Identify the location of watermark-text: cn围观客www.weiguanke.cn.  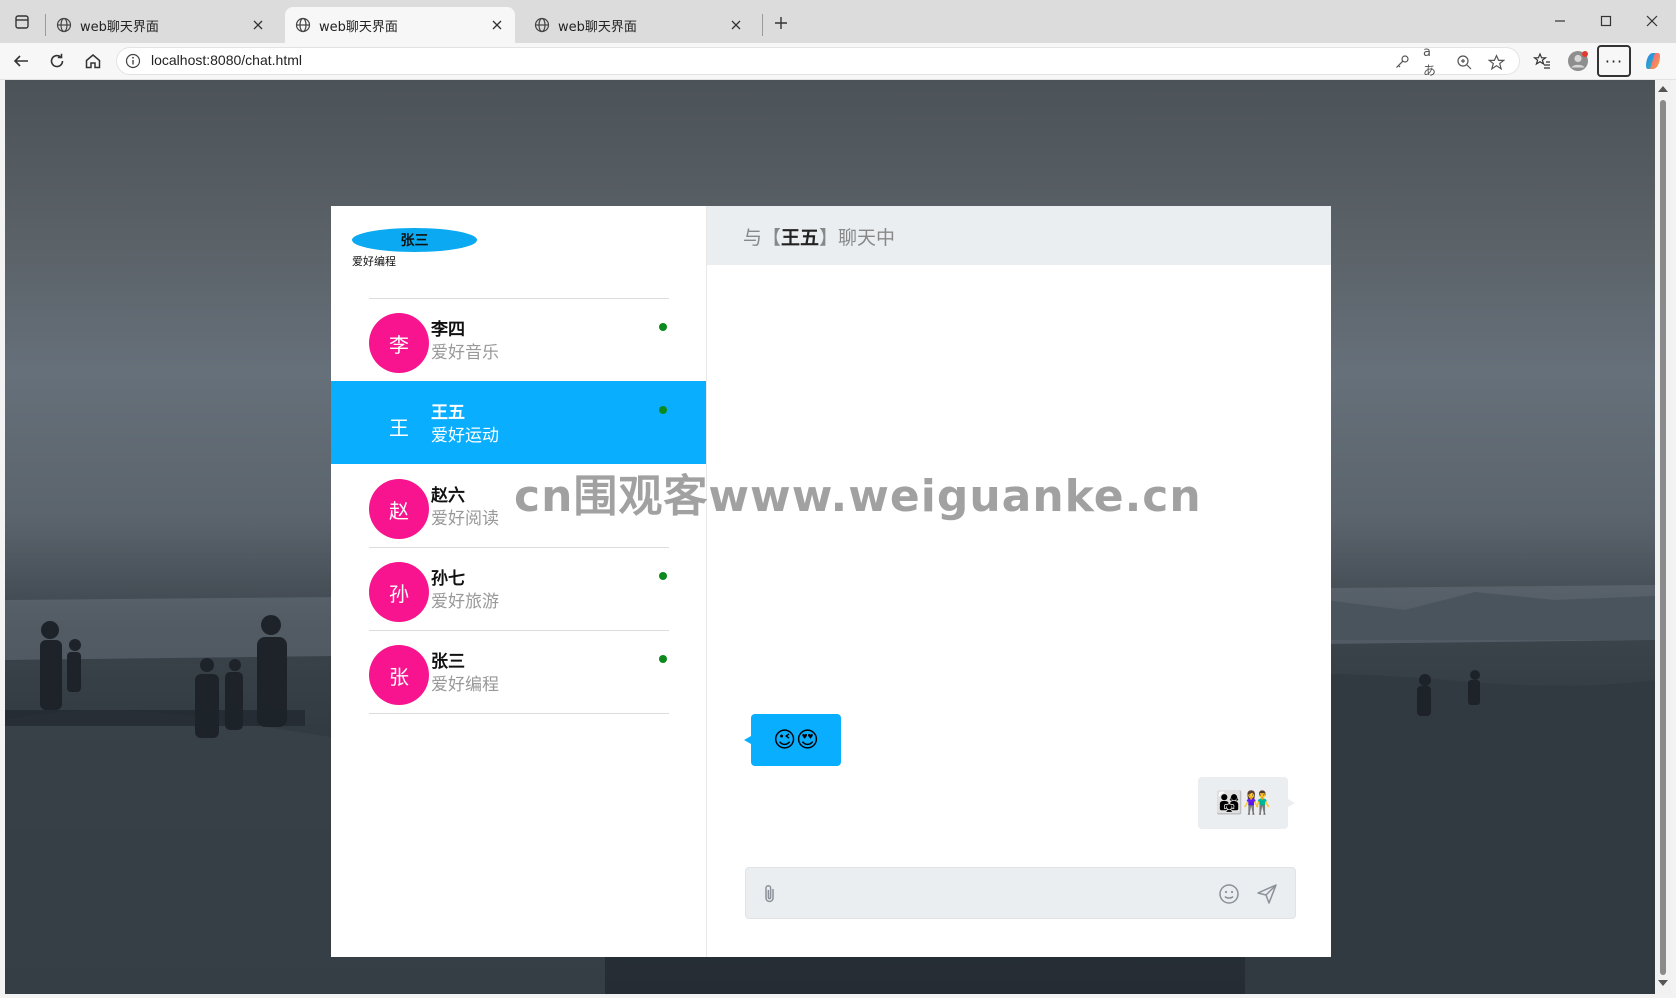
(858, 496).